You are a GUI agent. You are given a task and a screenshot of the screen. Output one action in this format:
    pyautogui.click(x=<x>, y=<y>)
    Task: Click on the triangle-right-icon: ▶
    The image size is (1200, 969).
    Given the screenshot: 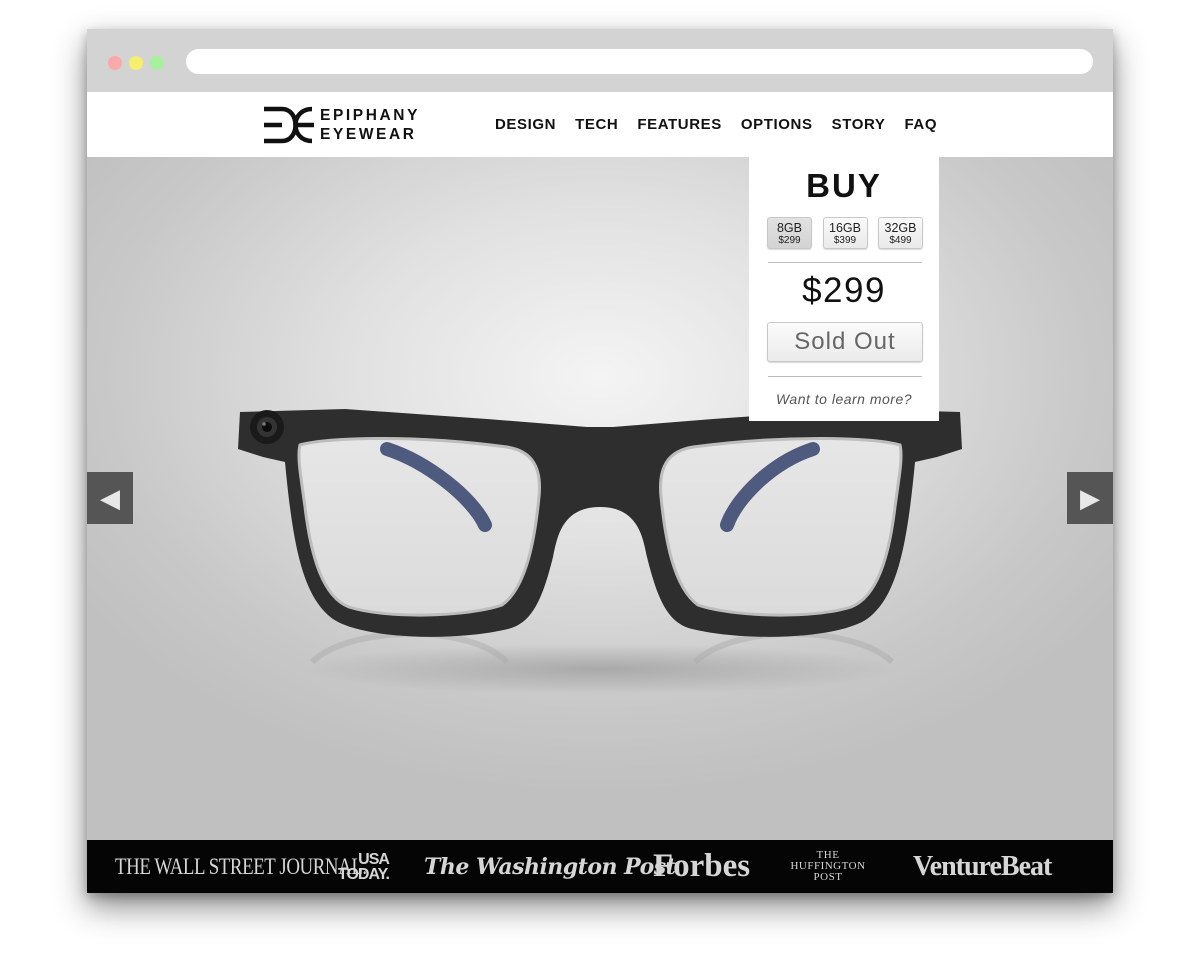 What is the action you would take?
    pyautogui.click(x=1090, y=498)
    